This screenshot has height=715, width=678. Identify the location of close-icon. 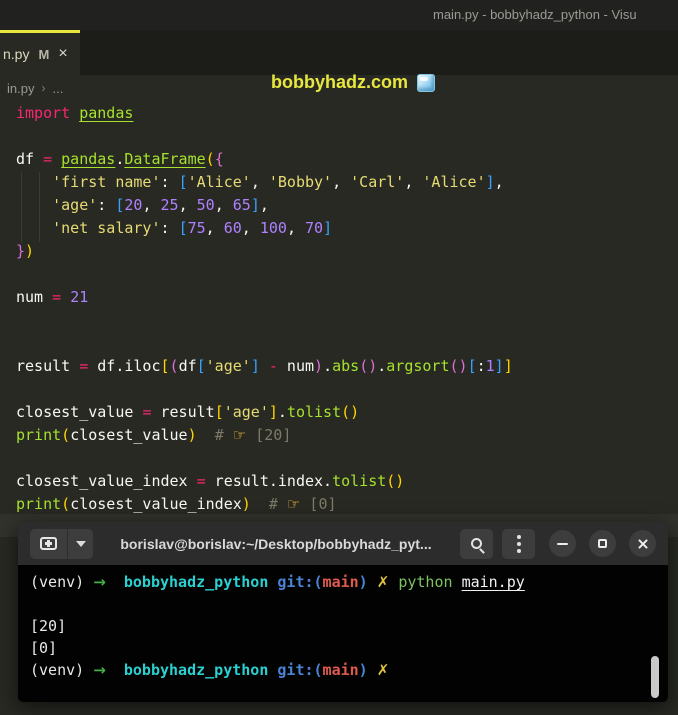
(643, 544).